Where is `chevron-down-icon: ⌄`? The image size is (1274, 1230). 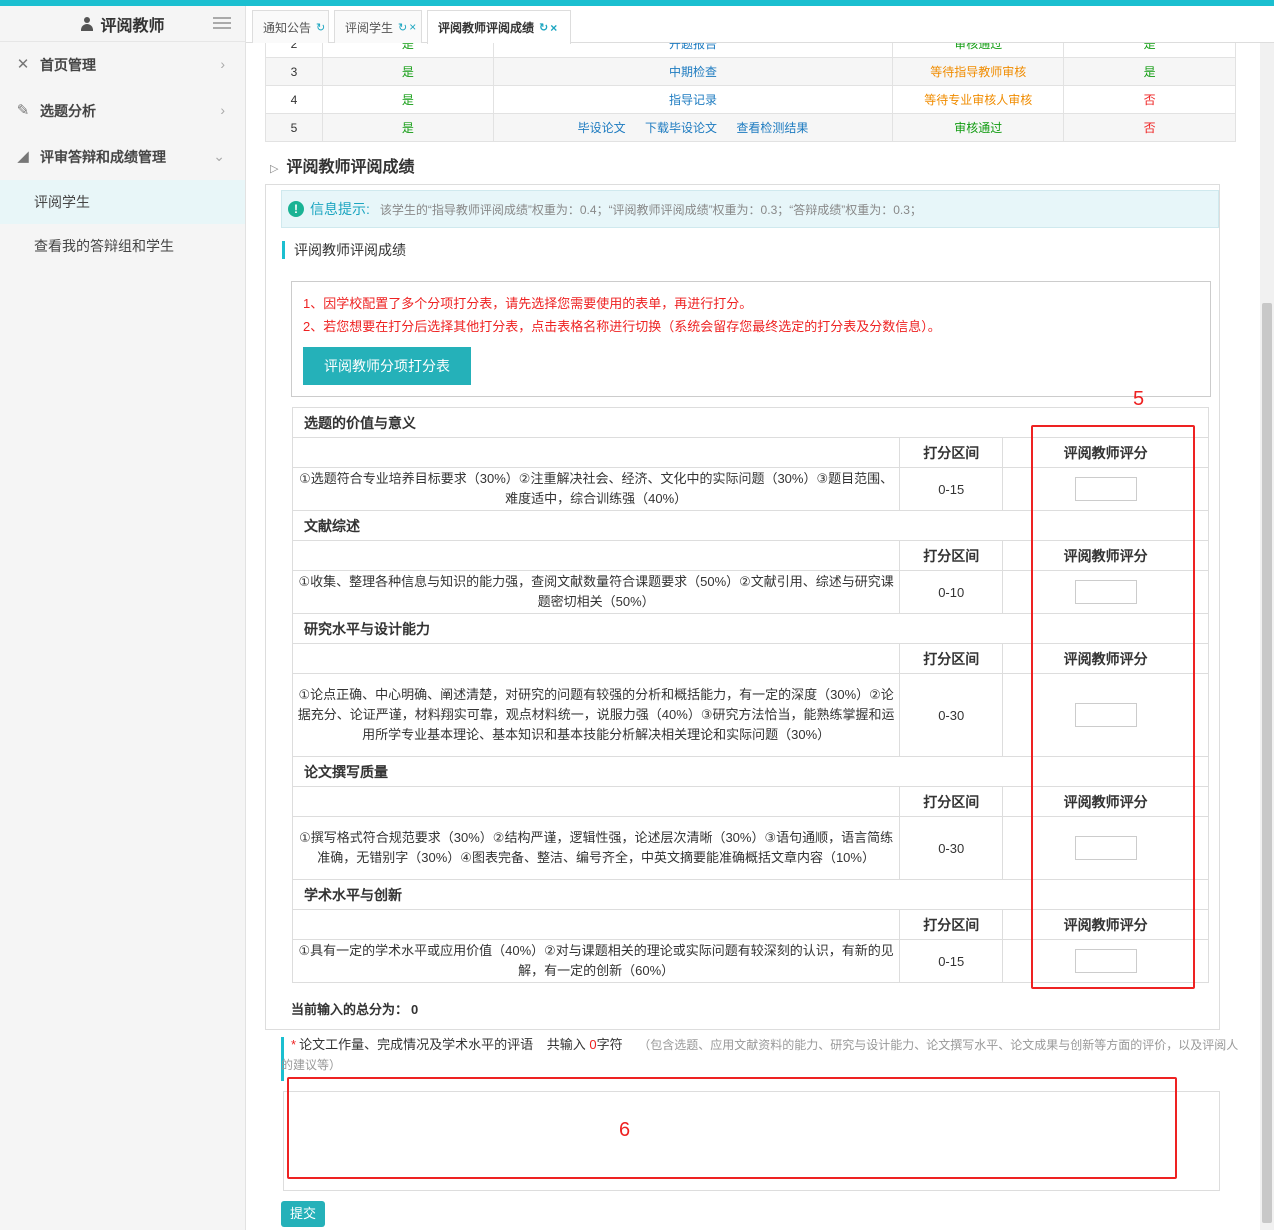
chevron-down-icon: ⌄ is located at coordinates (219, 156).